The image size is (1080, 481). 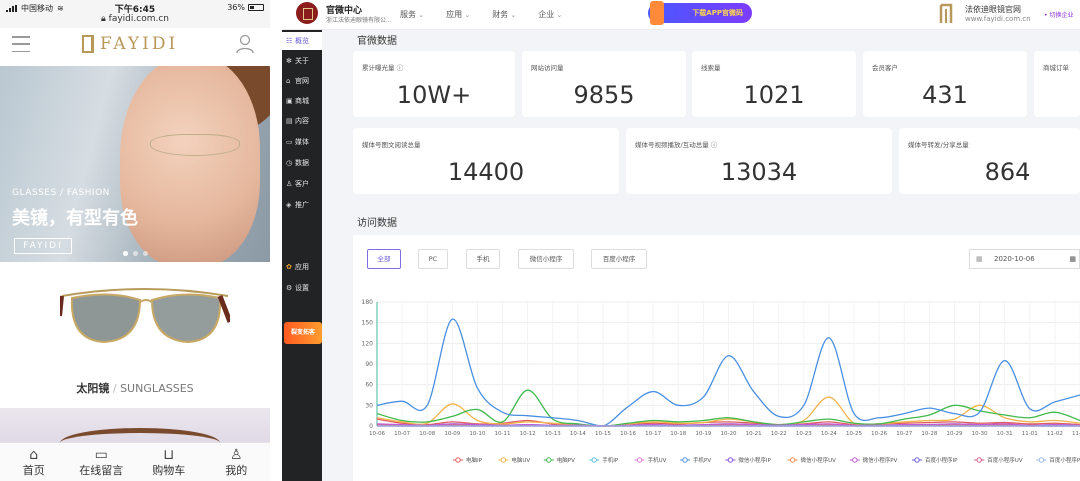 I want to click on x-tick-label: 11-03, so click(x=1076, y=434).